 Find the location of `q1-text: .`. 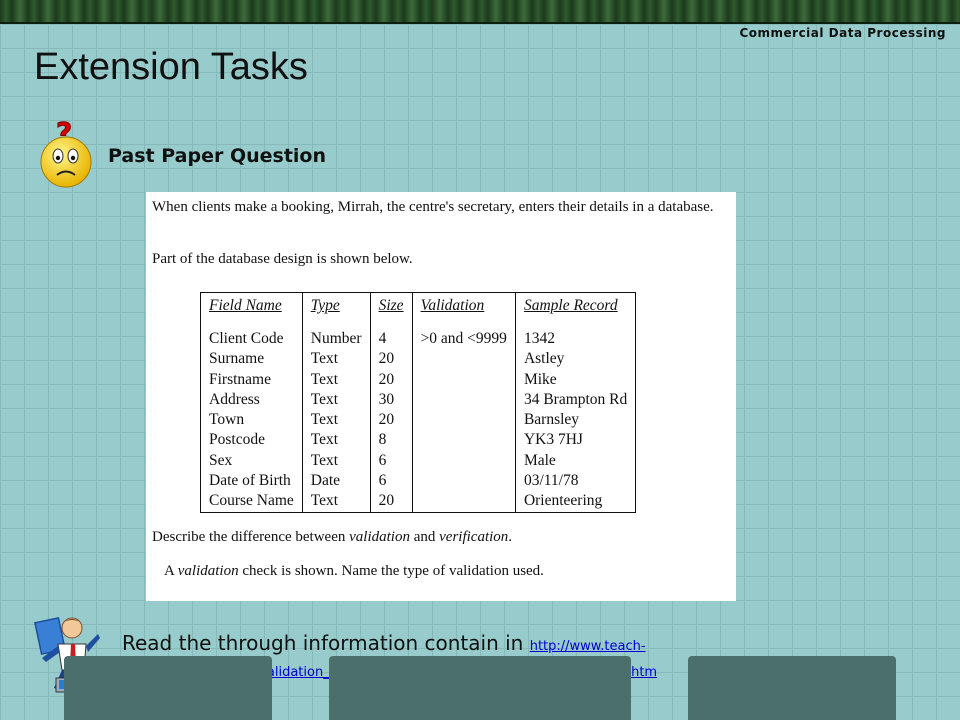

q1-text: . is located at coordinates (510, 537).